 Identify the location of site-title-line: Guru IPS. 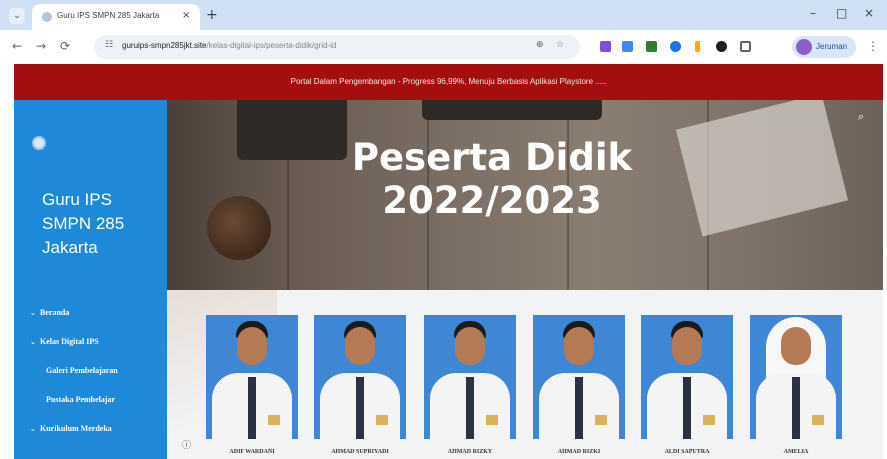
(77, 199).